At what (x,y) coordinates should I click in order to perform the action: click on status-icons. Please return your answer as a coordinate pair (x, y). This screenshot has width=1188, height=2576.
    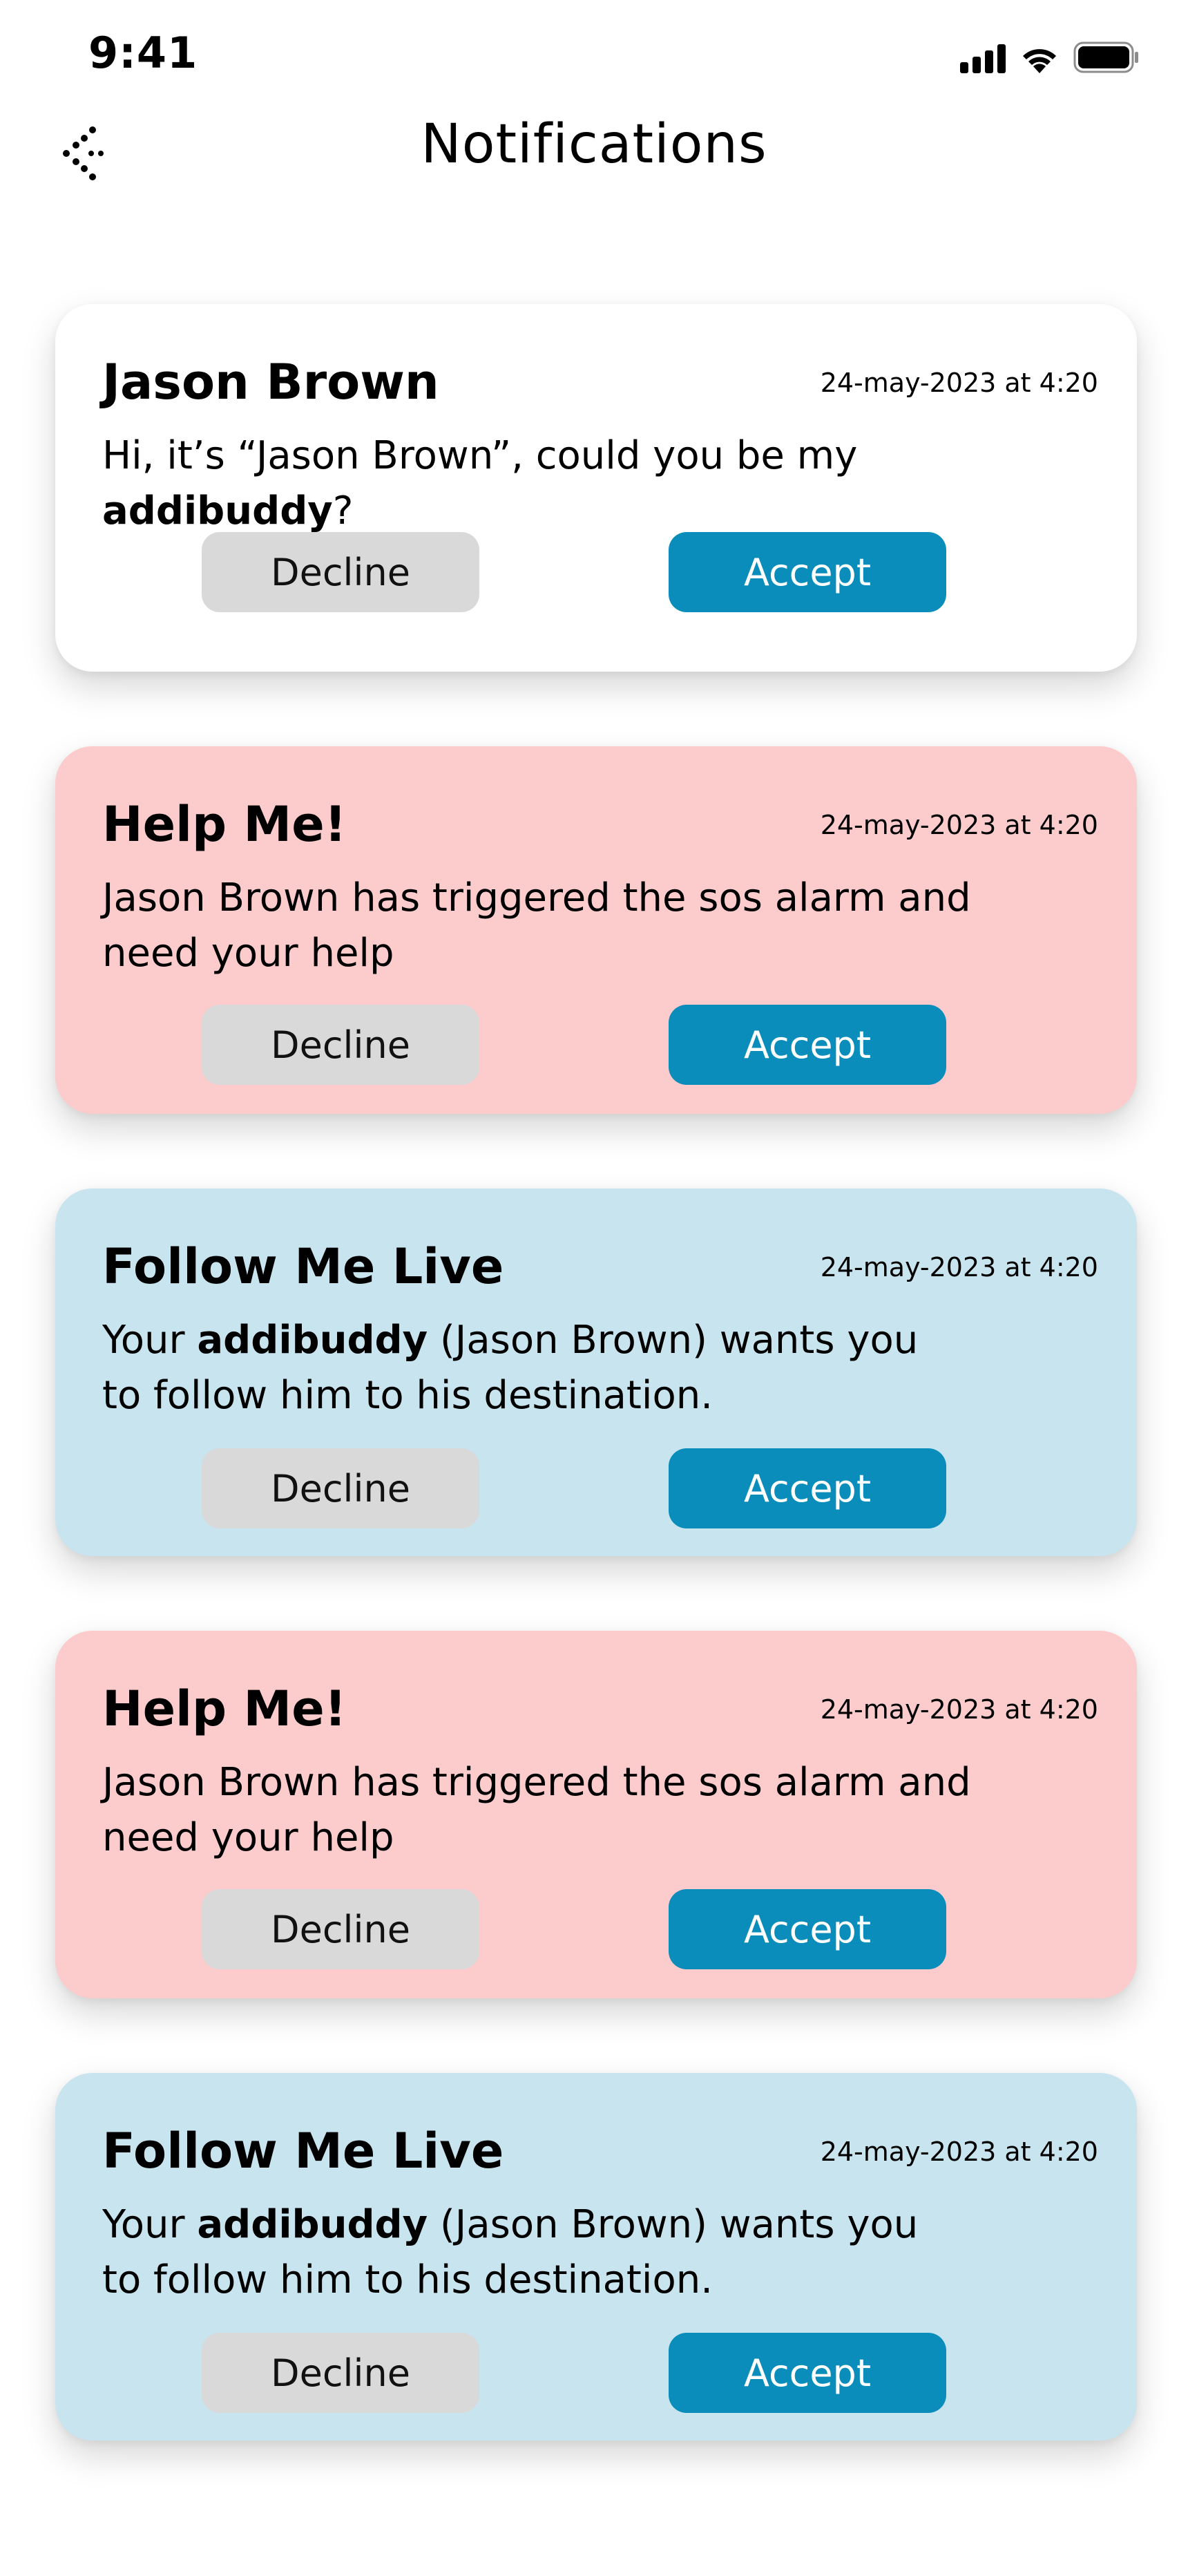
    Looking at the image, I should click on (1050, 54).